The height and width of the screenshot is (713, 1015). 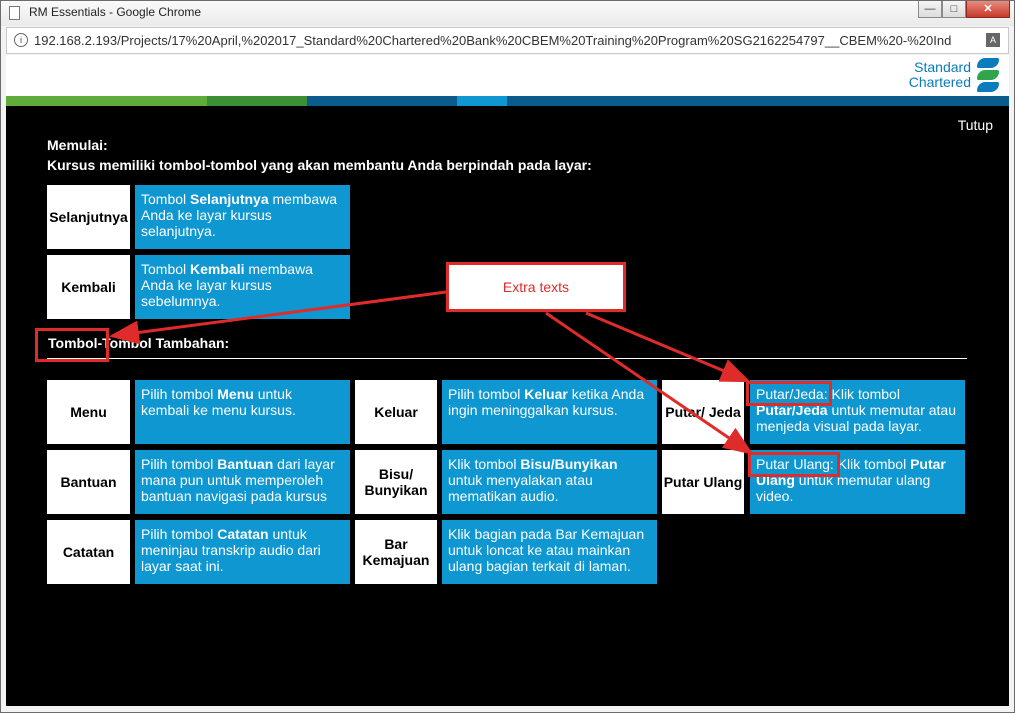 What do you see at coordinates (14, 13) in the screenshot?
I see `page-icon` at bounding box center [14, 13].